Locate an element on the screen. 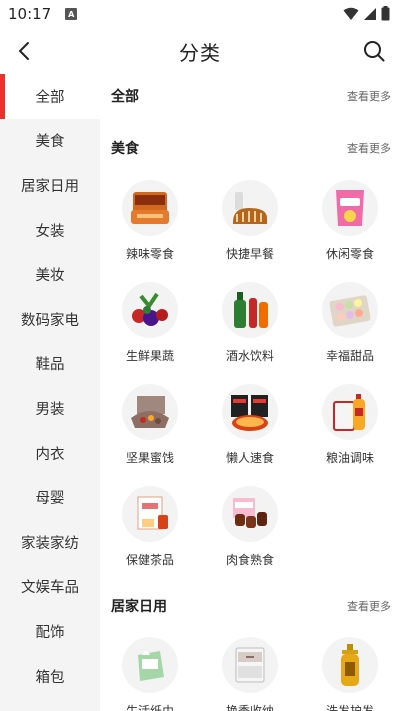 This screenshot has width=400, height=711. sidebar-item-entertainment-auto: 文娱车品 is located at coordinates (50, 587).